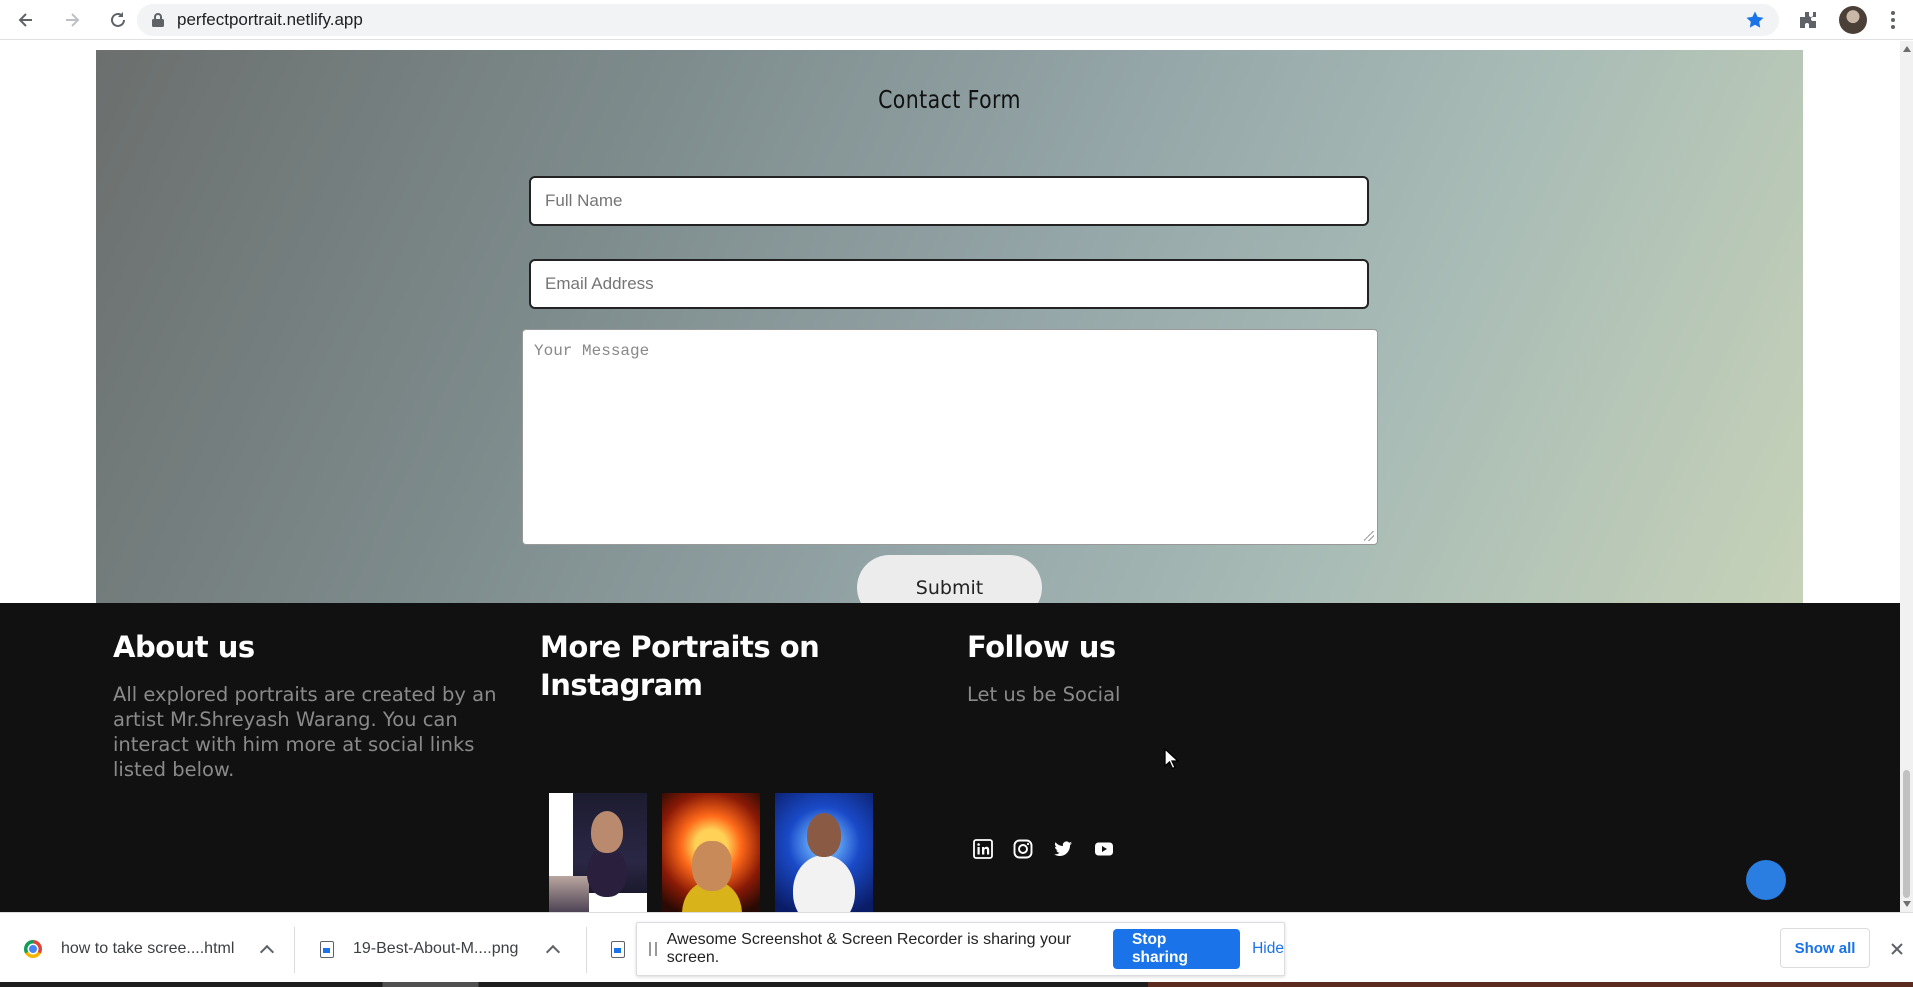  I want to click on download-item-2: 19-Best-About-M....png, so click(440, 949).